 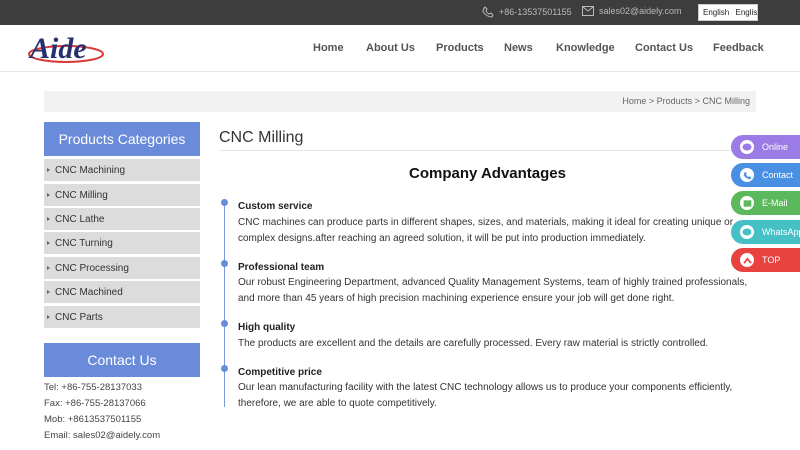 I want to click on phone-contact: +86-13537501155, so click(x=527, y=12).